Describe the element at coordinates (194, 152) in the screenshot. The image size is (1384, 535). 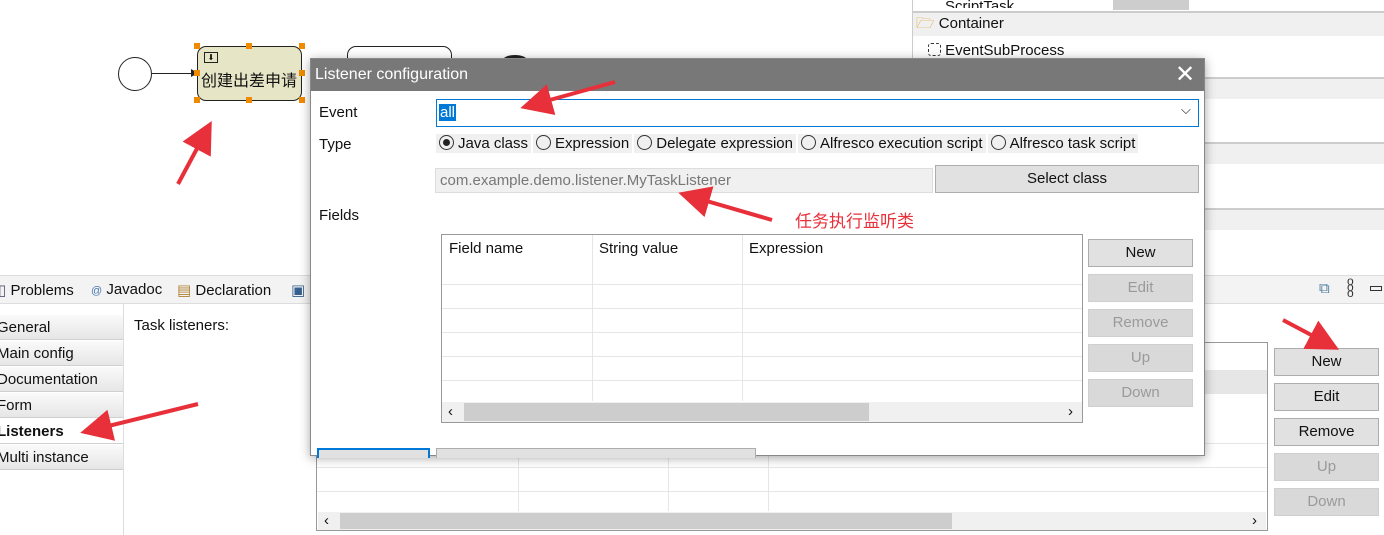
I see `arrow-to-task` at that location.